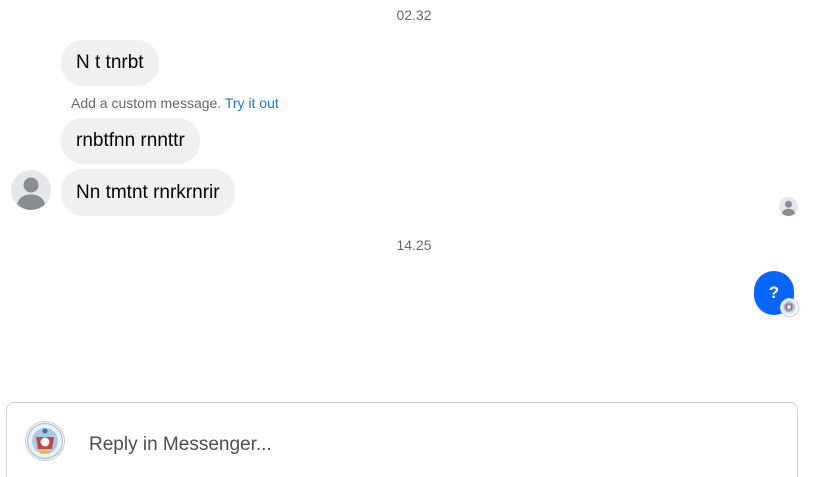 Image resolution: width=813 pixels, height=477 pixels. Describe the element at coordinates (414, 445) in the screenshot. I see `reply-input` at that location.